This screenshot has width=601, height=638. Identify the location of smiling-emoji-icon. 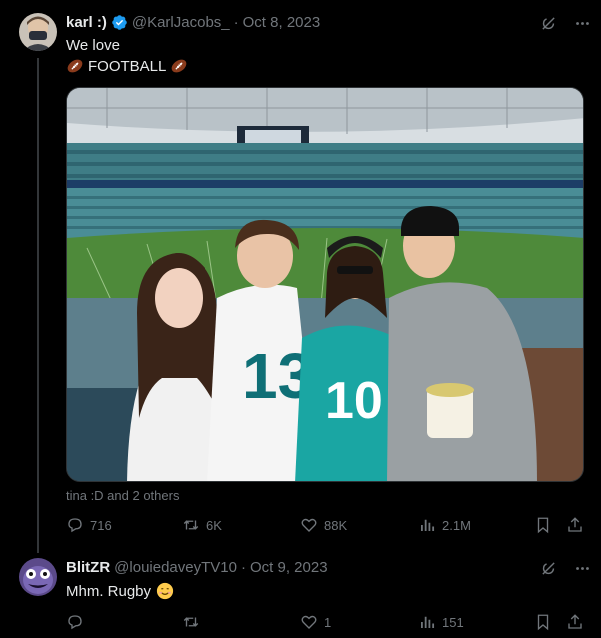
(165, 591).